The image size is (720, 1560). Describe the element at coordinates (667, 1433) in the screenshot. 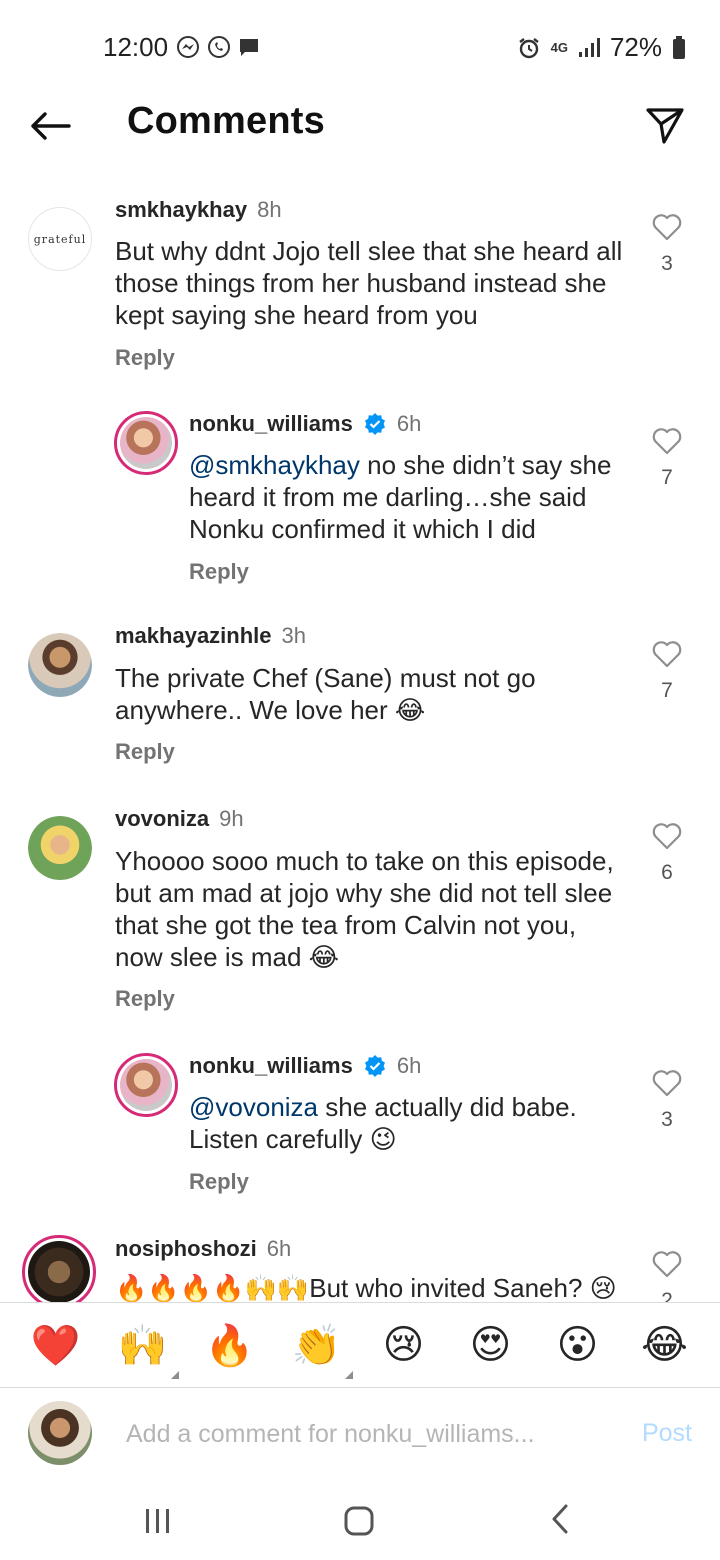

I see `post-button: Post` at that location.